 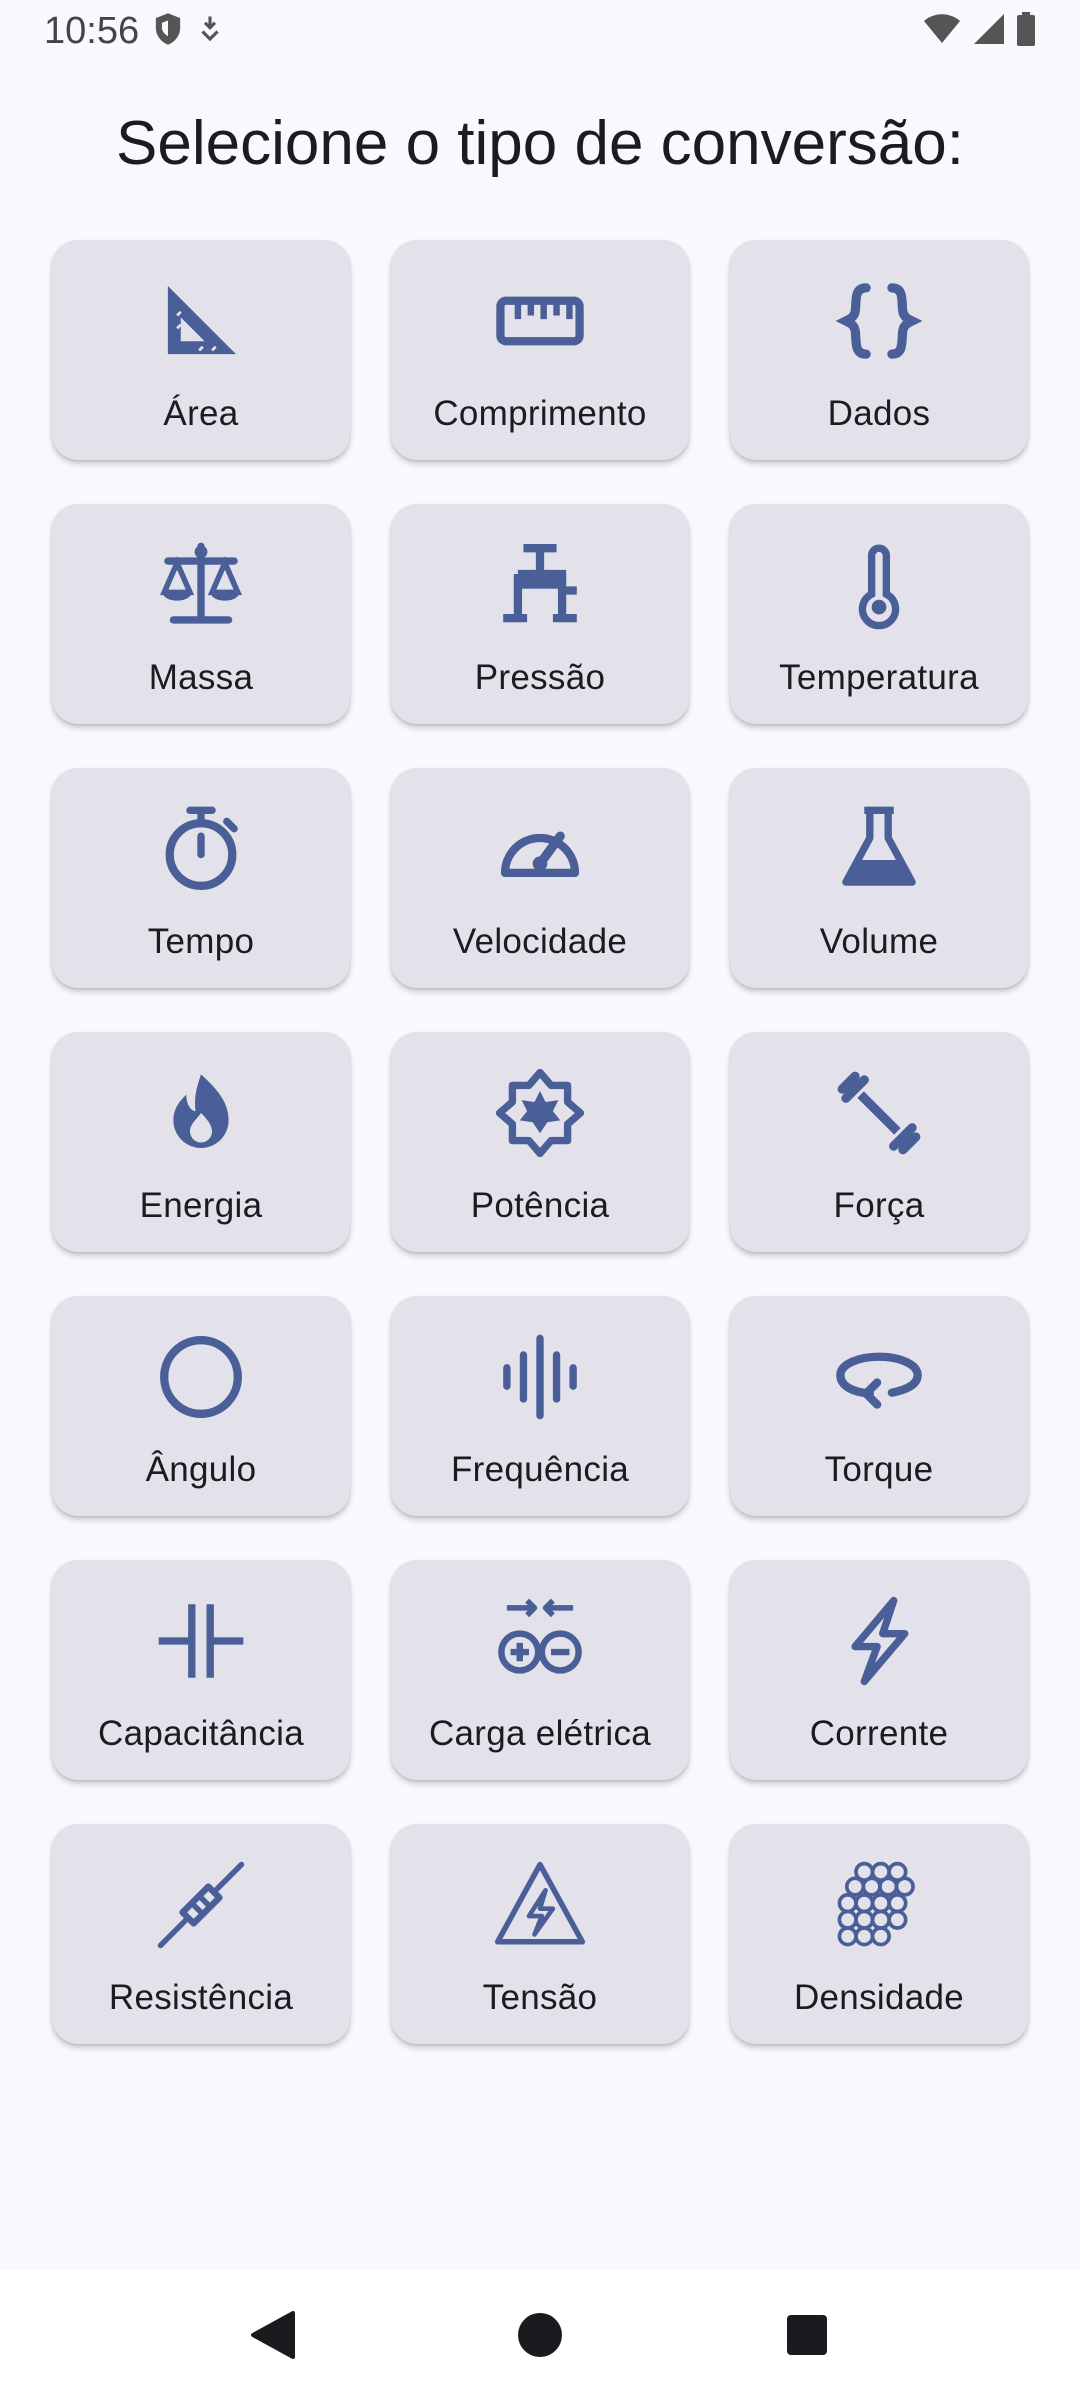 What do you see at coordinates (540, 1905) in the screenshot?
I see `high-voltage-icon` at bounding box center [540, 1905].